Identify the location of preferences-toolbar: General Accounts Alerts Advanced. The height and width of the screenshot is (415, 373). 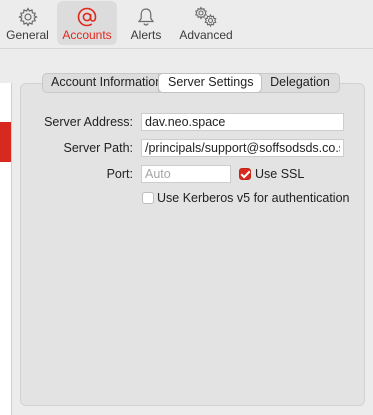
(186, 24).